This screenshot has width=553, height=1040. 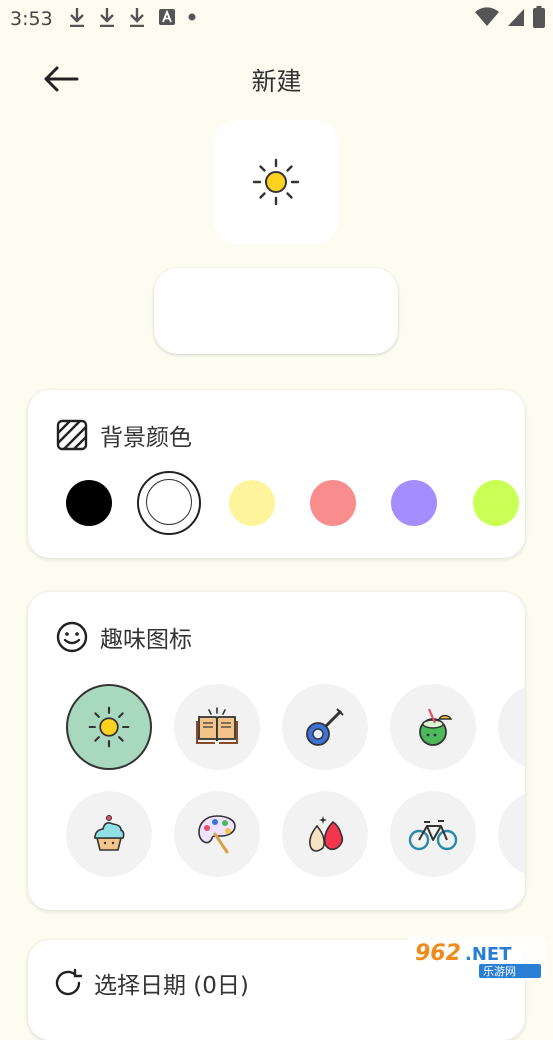 I want to click on system-icons, so click(x=510, y=17).